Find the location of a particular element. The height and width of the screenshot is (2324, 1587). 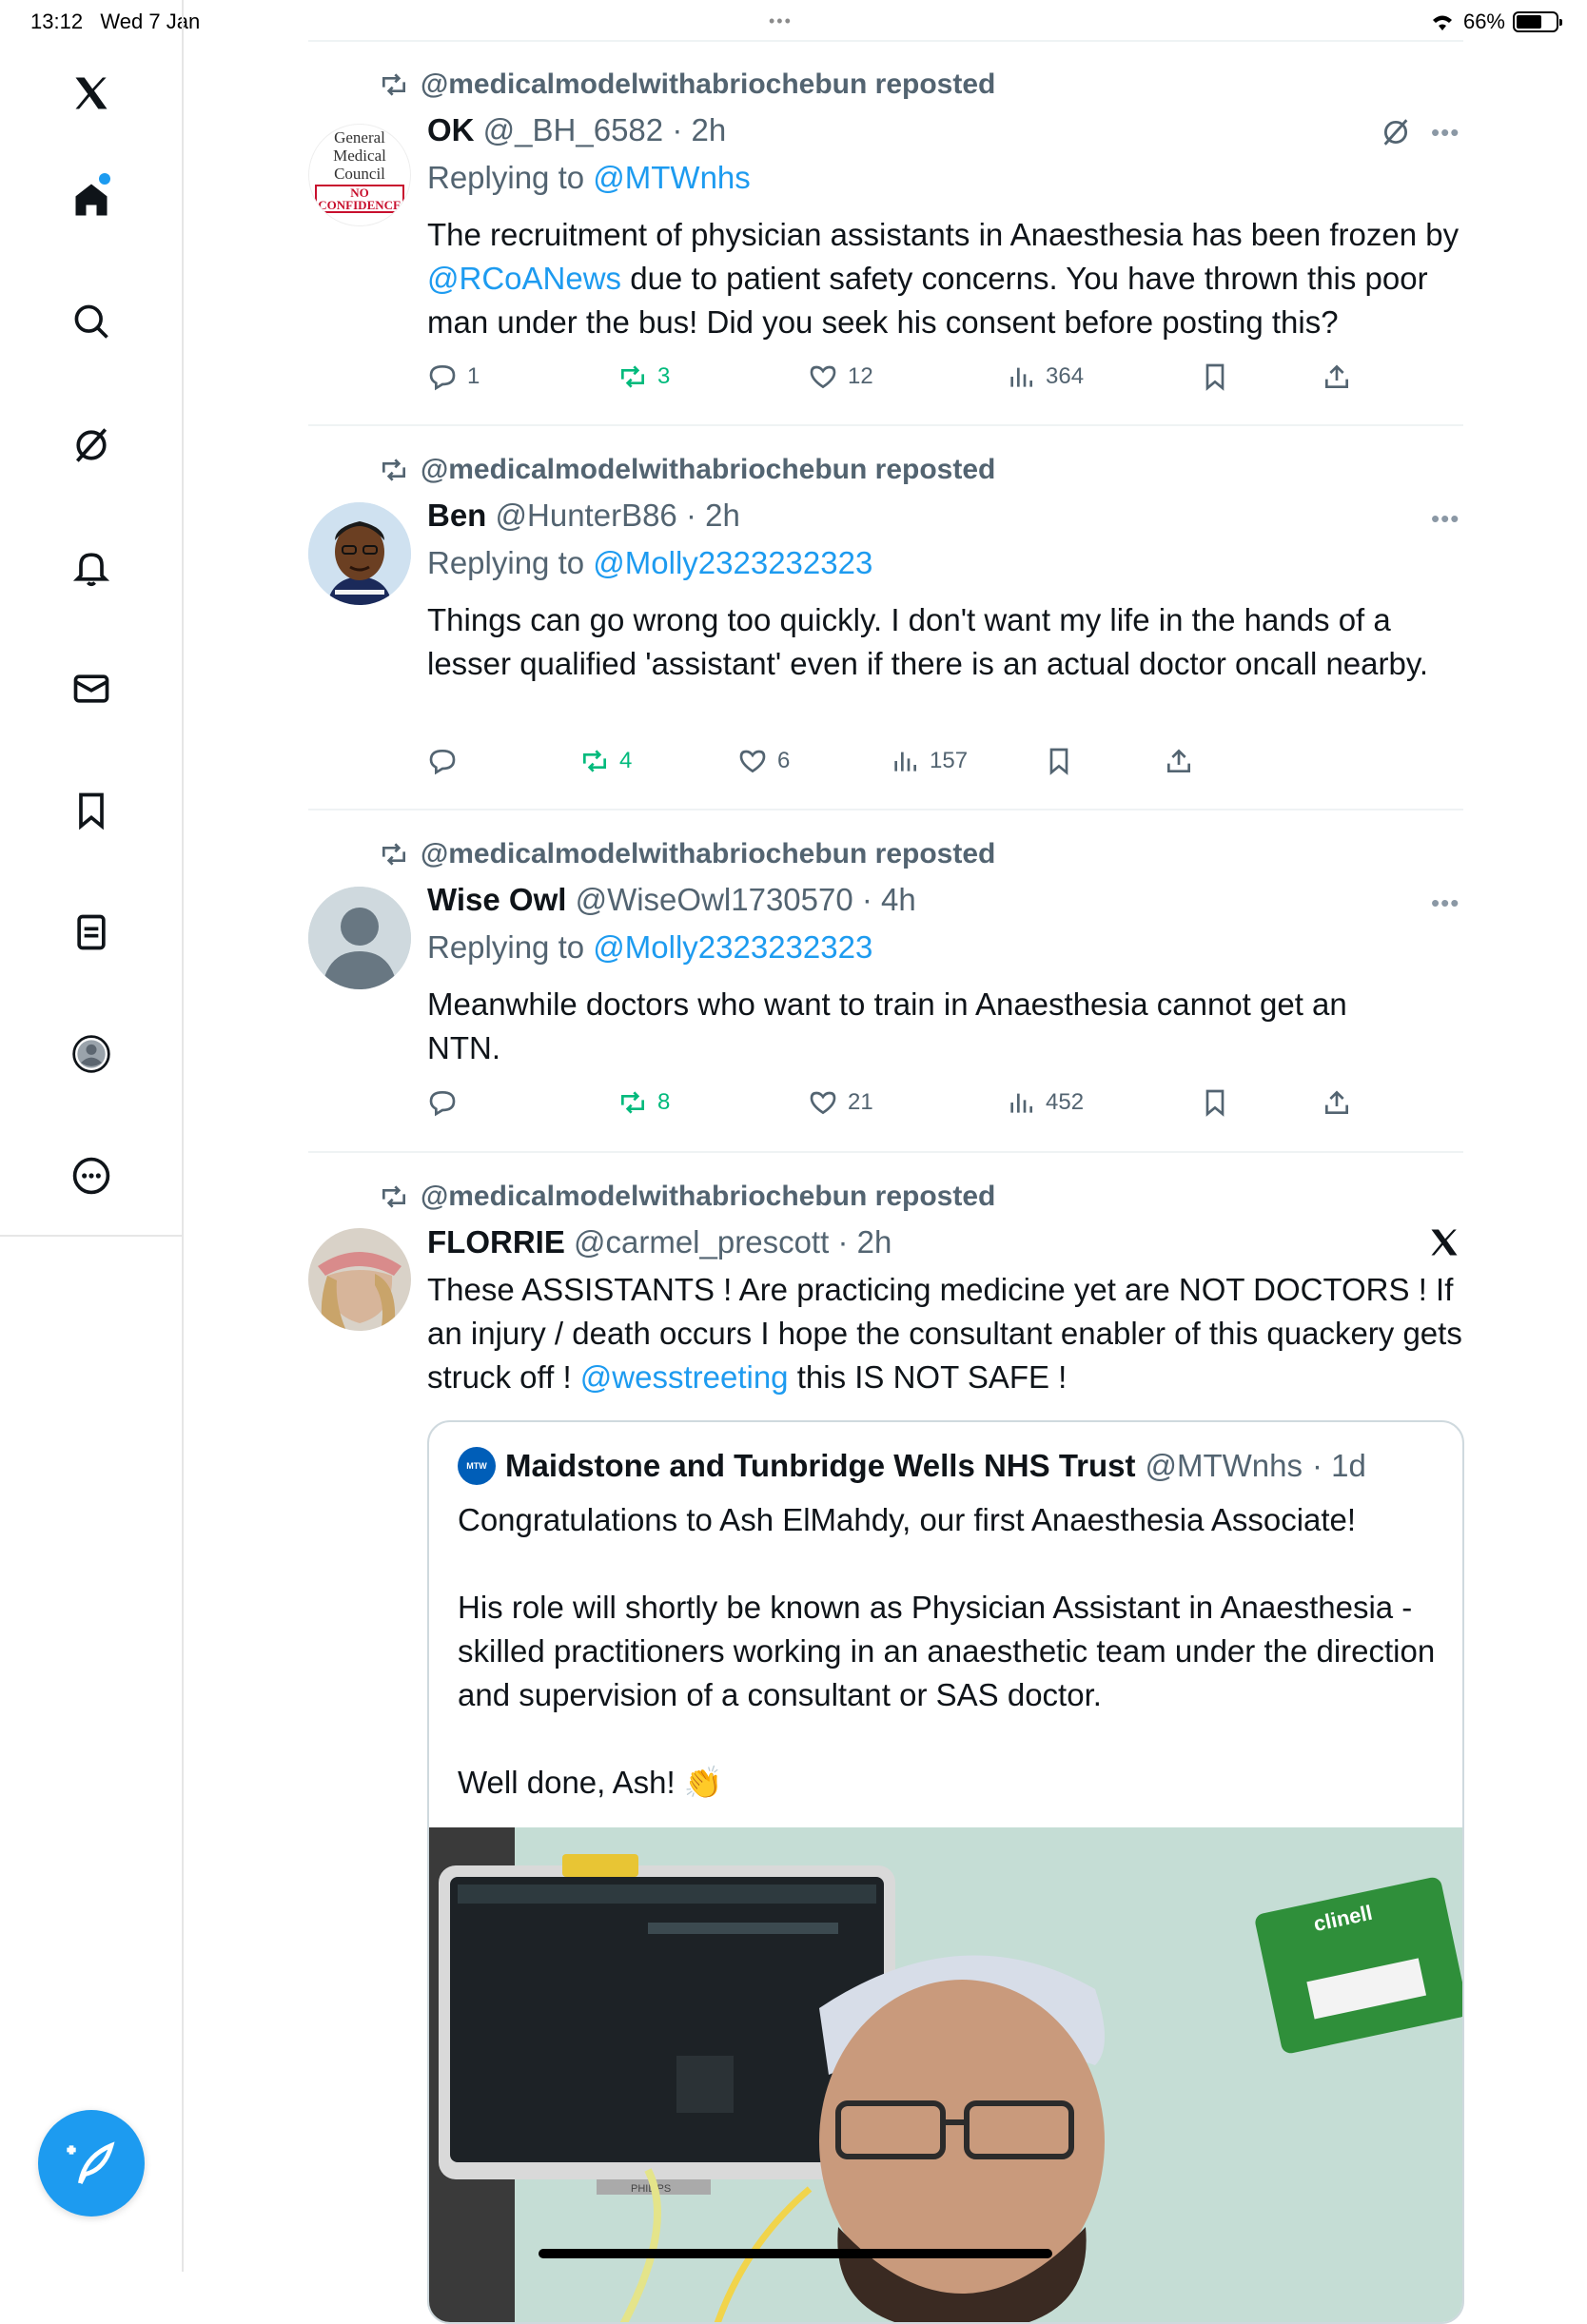

display-name: Maidstone and Tunbridge Wells NHS Trust is located at coordinates (820, 1466).